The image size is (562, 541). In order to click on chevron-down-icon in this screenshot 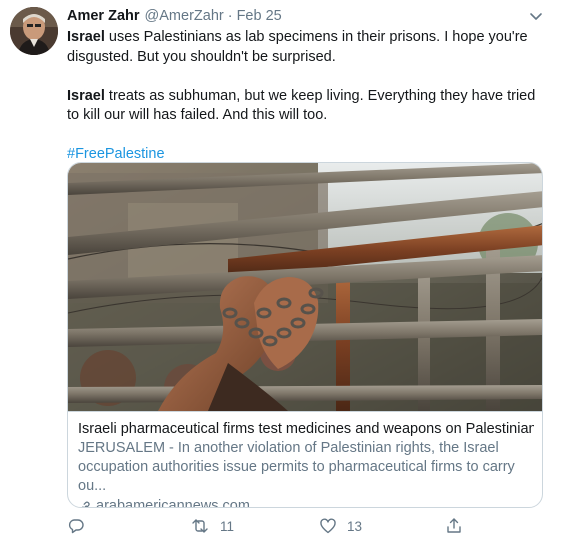, I will do `click(536, 16)`.